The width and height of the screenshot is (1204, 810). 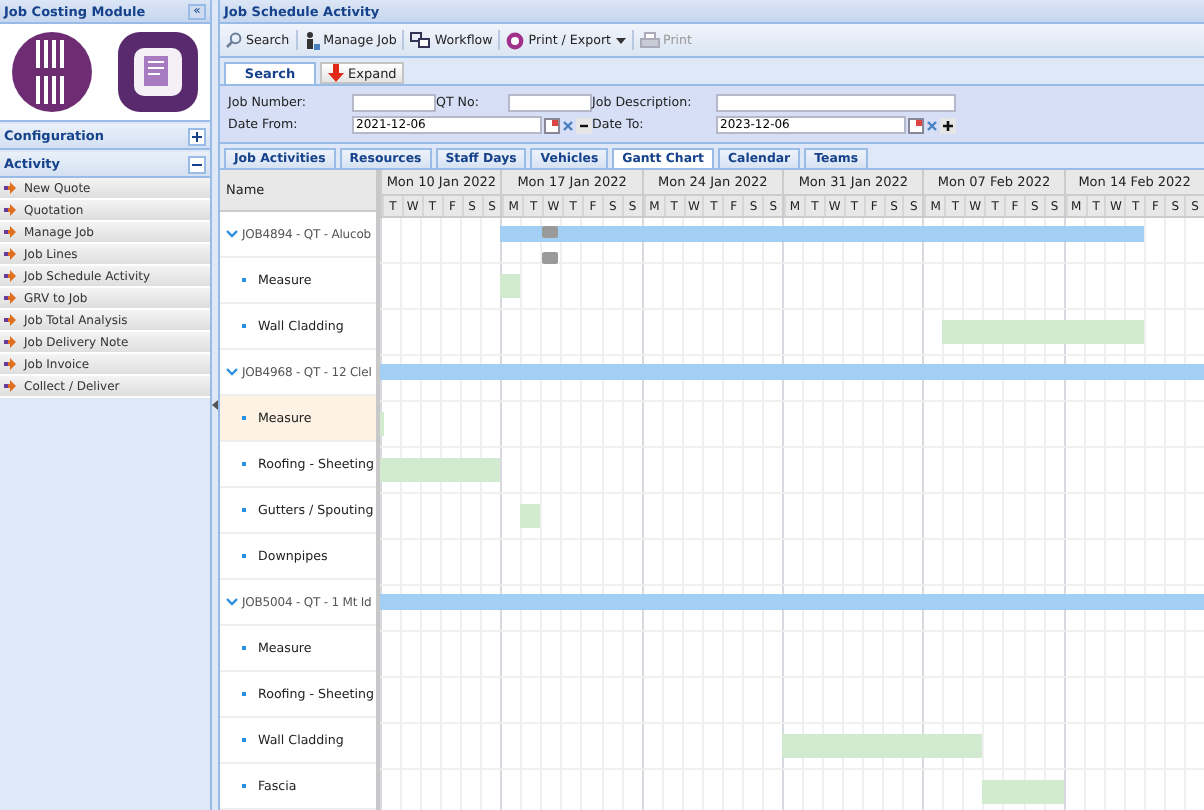 I want to click on down-arrow-icon, so click(x=336, y=73).